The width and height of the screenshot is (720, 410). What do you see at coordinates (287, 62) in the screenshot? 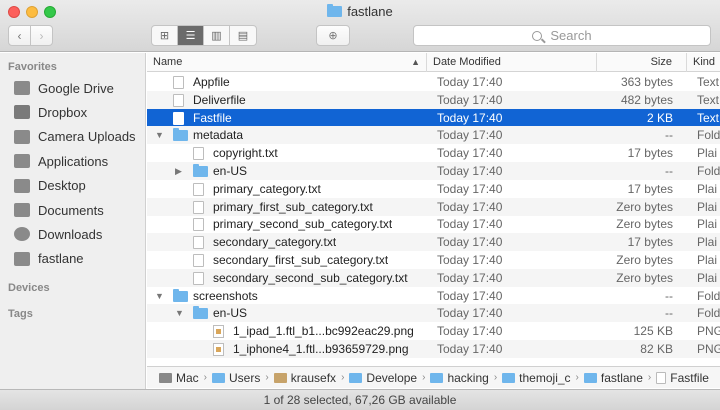
I see `column-header-name: Name ▲` at bounding box center [287, 62].